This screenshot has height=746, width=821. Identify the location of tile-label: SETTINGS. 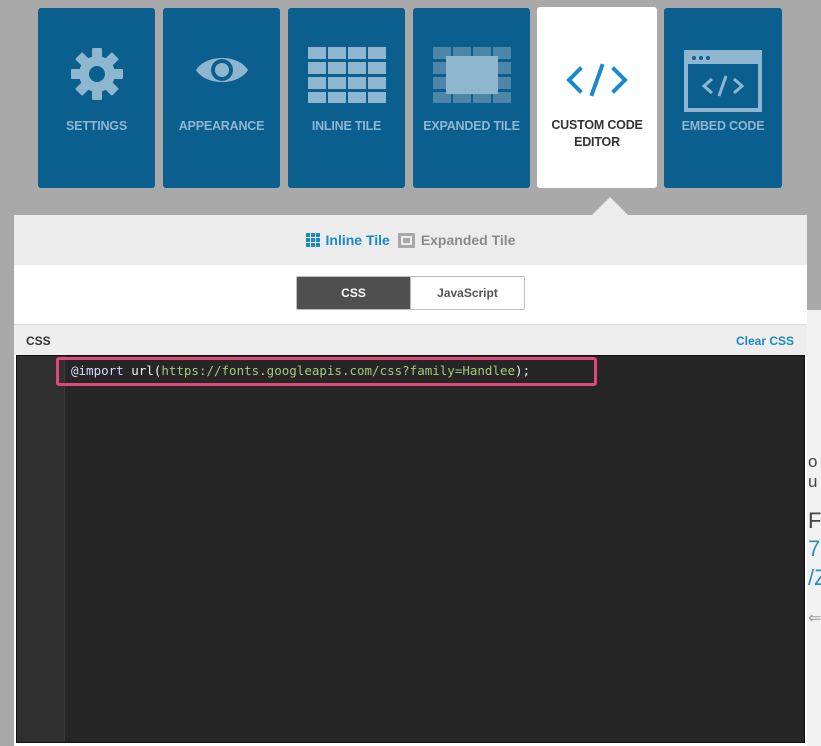
(96, 126).